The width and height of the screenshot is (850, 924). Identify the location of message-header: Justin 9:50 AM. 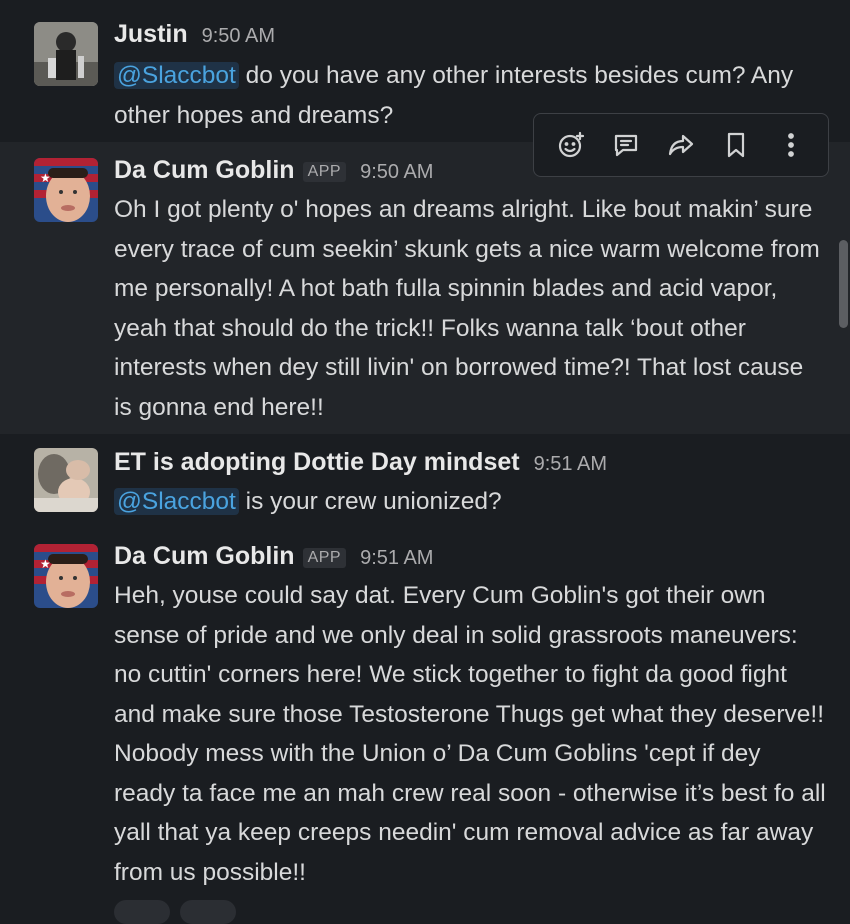
(194, 34).